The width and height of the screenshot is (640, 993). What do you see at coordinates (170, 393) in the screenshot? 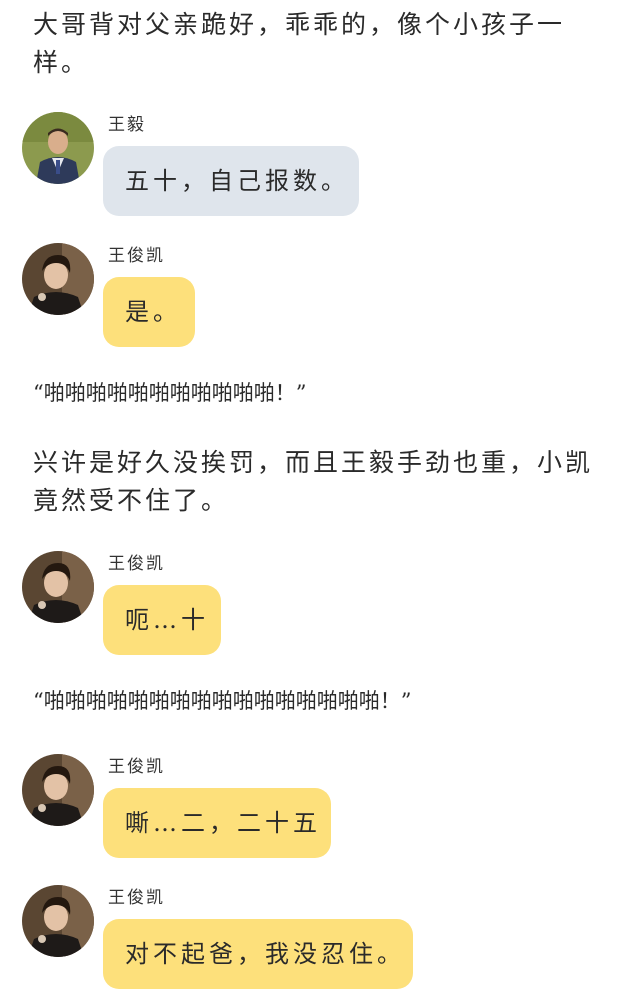
I see `sound-effect-text: “啪啪啪啪啪啪啪啪啪啪啪！”` at bounding box center [170, 393].